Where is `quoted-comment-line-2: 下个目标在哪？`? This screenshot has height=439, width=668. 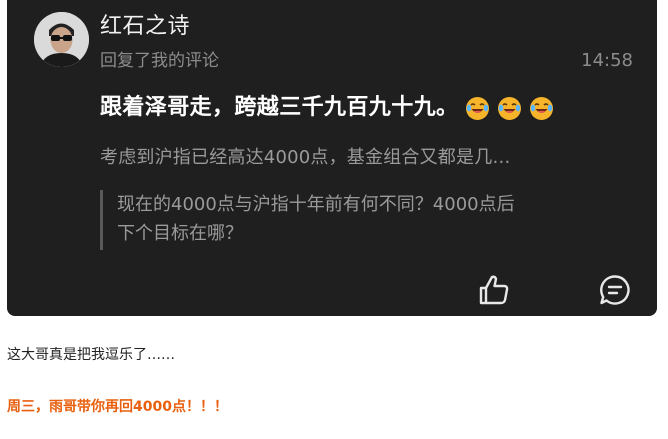 quoted-comment-line-2: 下个目标在哪？ is located at coordinates (180, 233).